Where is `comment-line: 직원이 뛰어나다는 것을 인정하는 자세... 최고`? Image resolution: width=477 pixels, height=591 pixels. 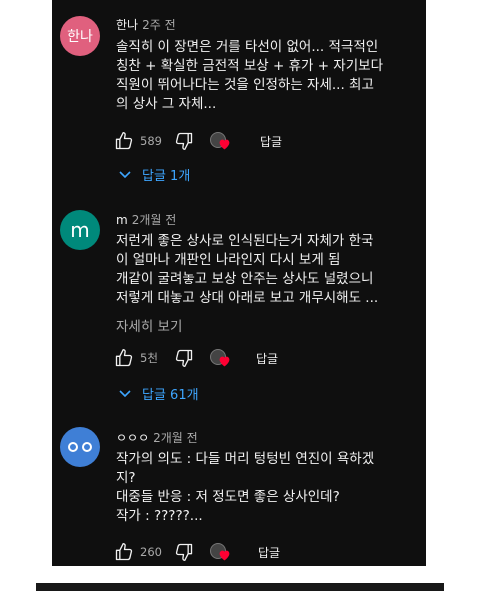 comment-line: 직원이 뛰어나다는 것을 인정하는 자세... 최고 is located at coordinates (245, 85).